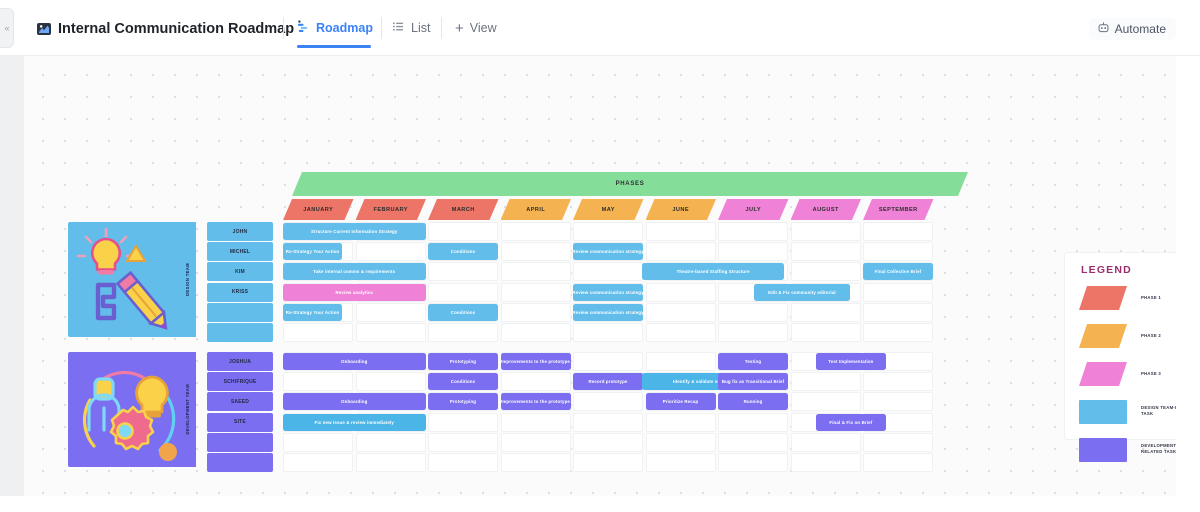 This screenshot has height=512, width=1200. Describe the element at coordinates (354, 231) in the screenshot. I see `task-bar: Structure Current Information Strategy` at that location.